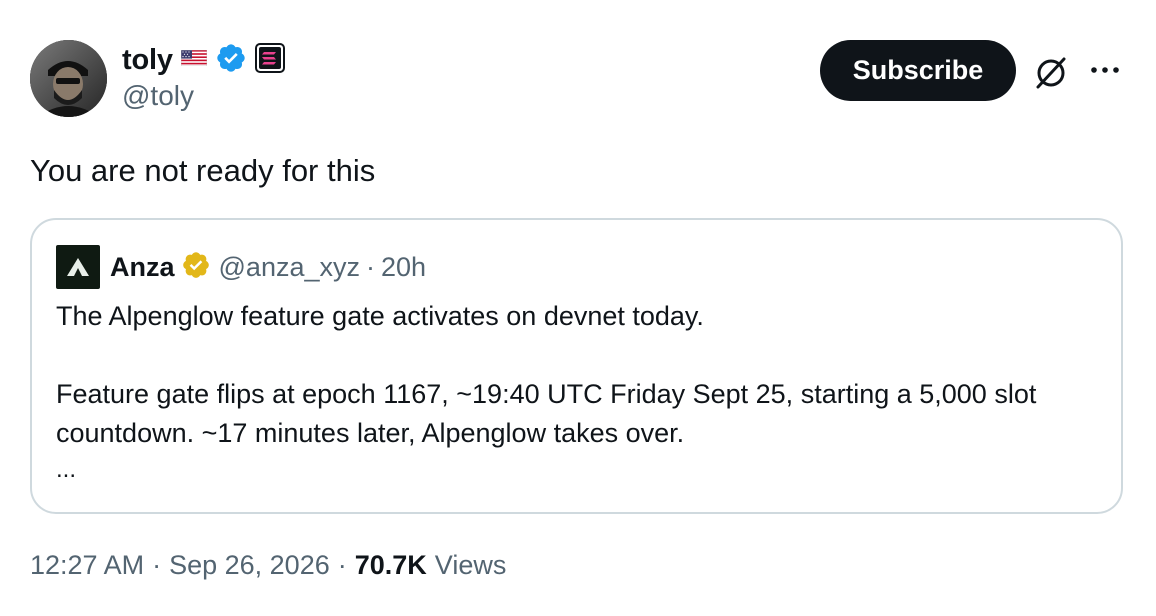 The height and width of the screenshot is (616, 1156). Describe the element at coordinates (249, 565) in the screenshot. I see `post-date: Sep 26, 2026` at that location.